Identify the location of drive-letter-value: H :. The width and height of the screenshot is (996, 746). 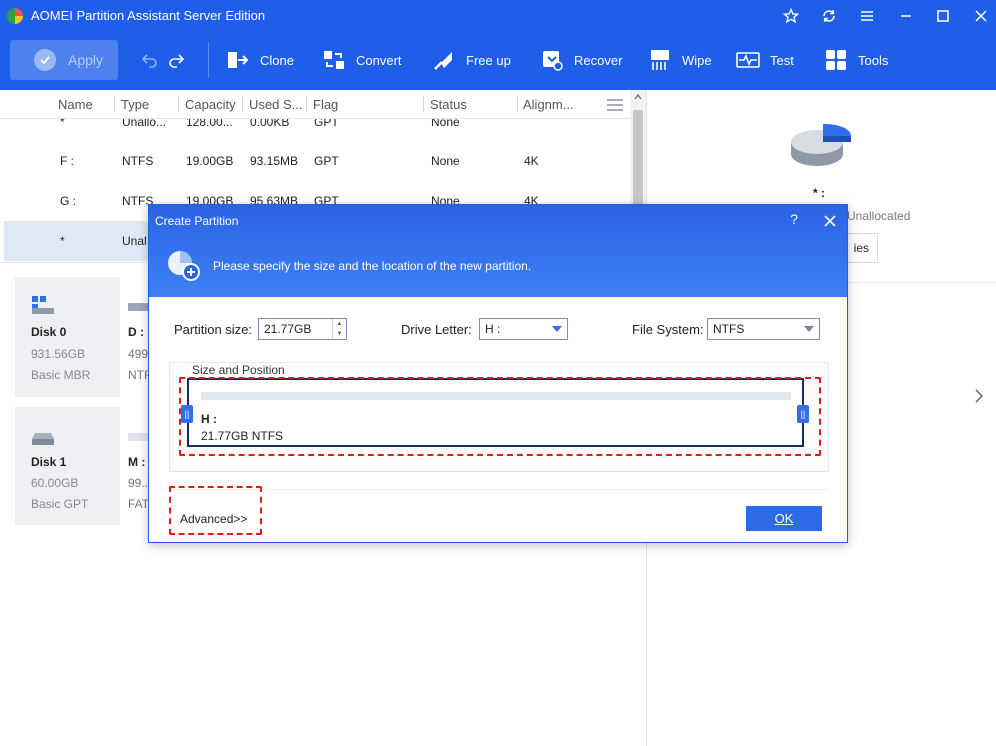
(493, 329).